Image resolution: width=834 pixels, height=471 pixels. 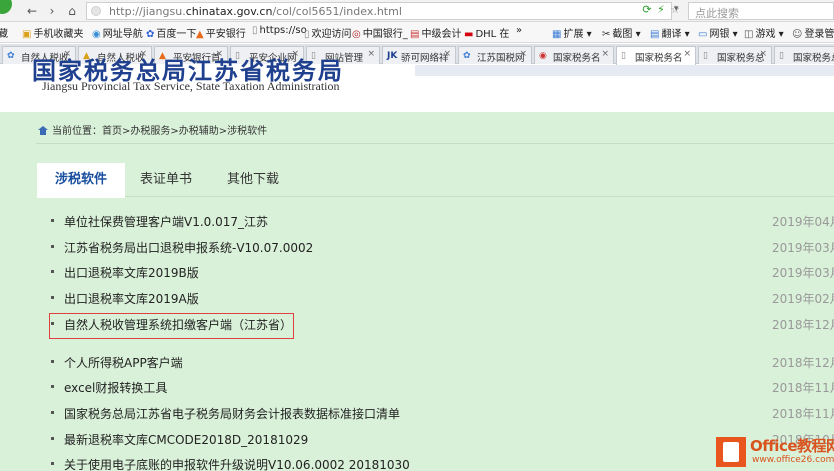 What do you see at coordinates (557, 34) in the screenshot?
I see `grid-icon: ▦` at bounding box center [557, 34].